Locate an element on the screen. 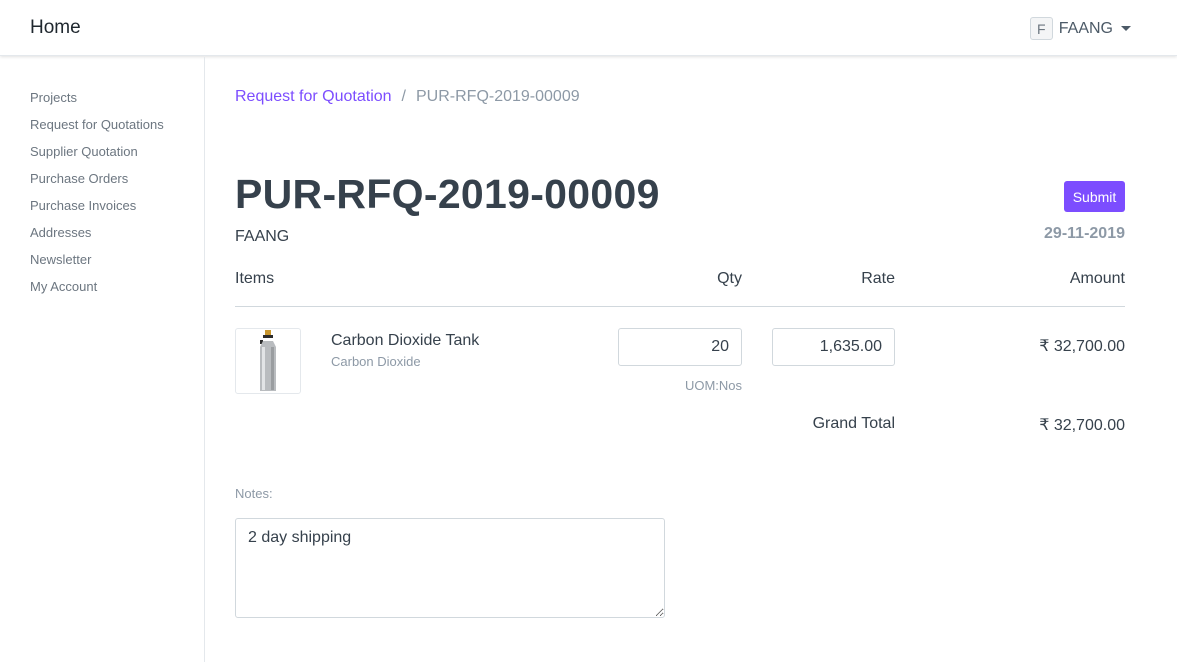  sidebar-item-projects: Projects is located at coordinates (102, 103).